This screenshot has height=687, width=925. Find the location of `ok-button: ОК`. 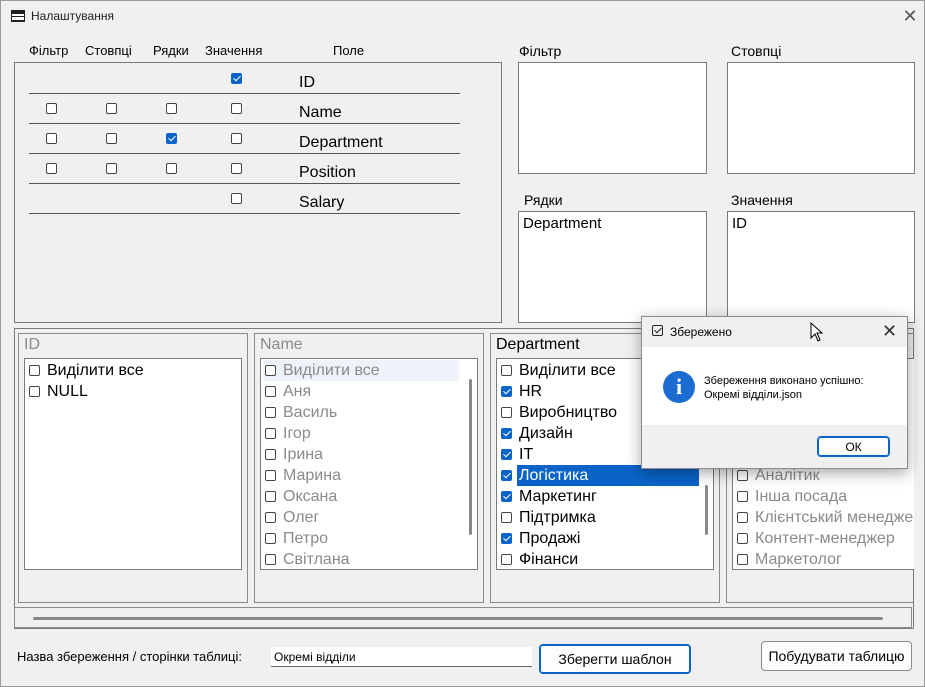

ok-button: ОК is located at coordinates (853, 446).